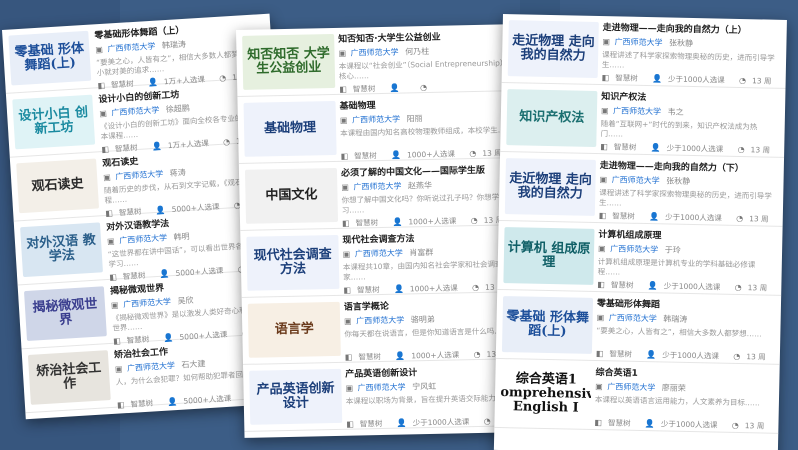 The width and height of the screenshot is (798, 450). What do you see at coordinates (684, 373) in the screenshot?
I see `course-title: 综合英语1` at bounding box center [684, 373].